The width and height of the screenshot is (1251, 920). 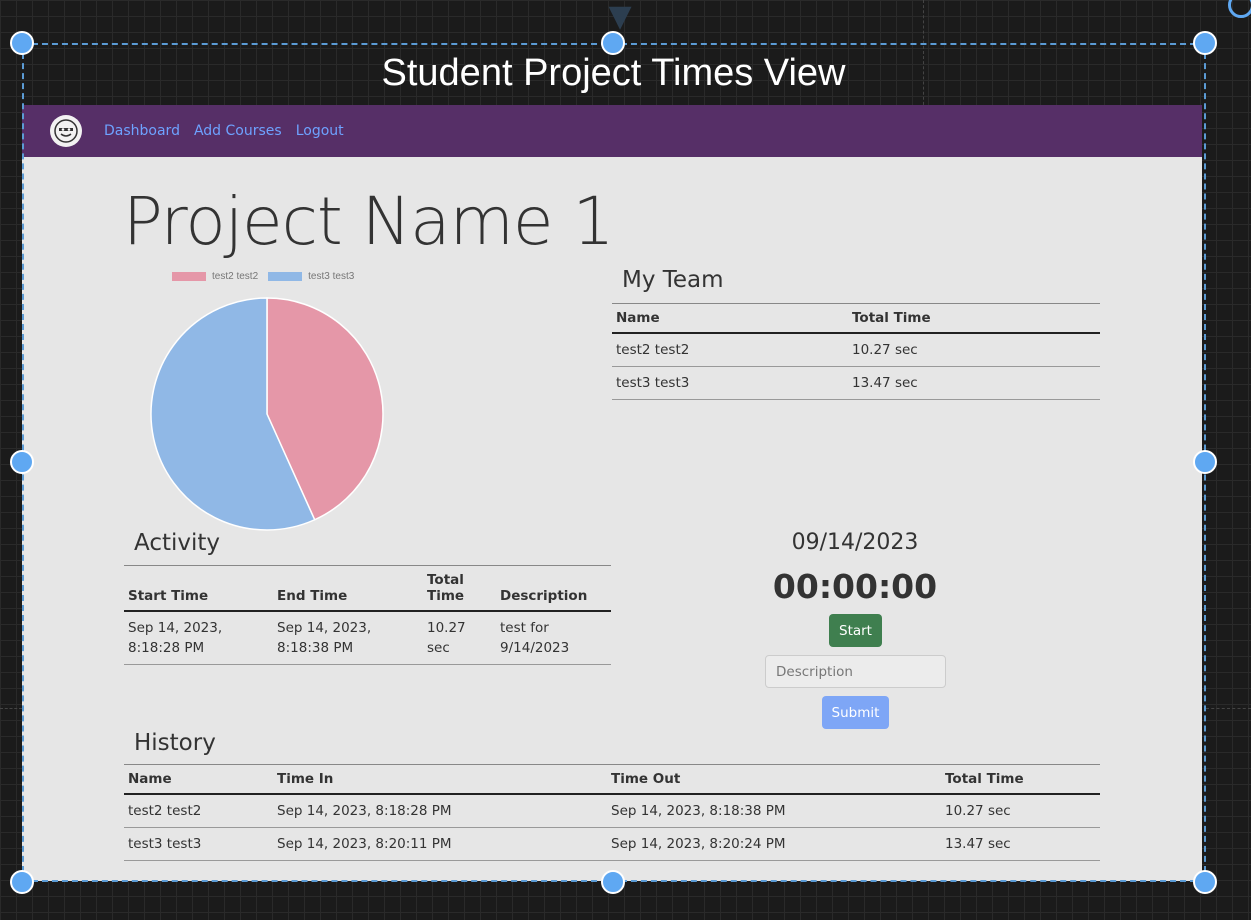 What do you see at coordinates (235, 276) in the screenshot?
I see `legend-label: test2 test2` at bounding box center [235, 276].